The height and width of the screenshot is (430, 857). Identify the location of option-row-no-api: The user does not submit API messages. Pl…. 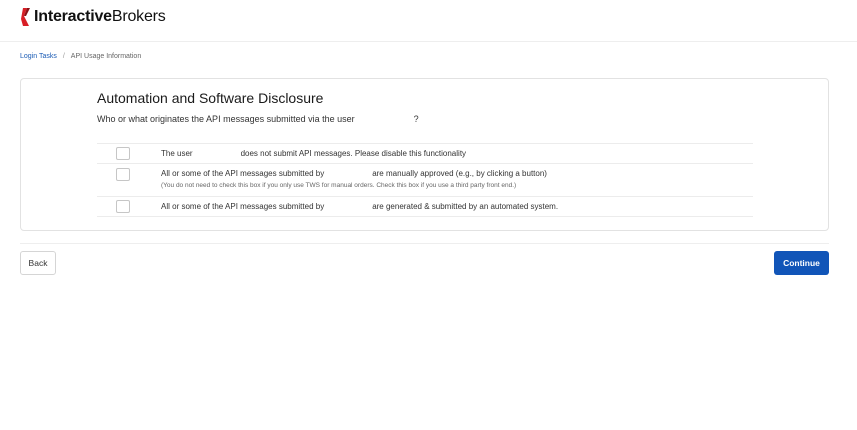
(425, 153).